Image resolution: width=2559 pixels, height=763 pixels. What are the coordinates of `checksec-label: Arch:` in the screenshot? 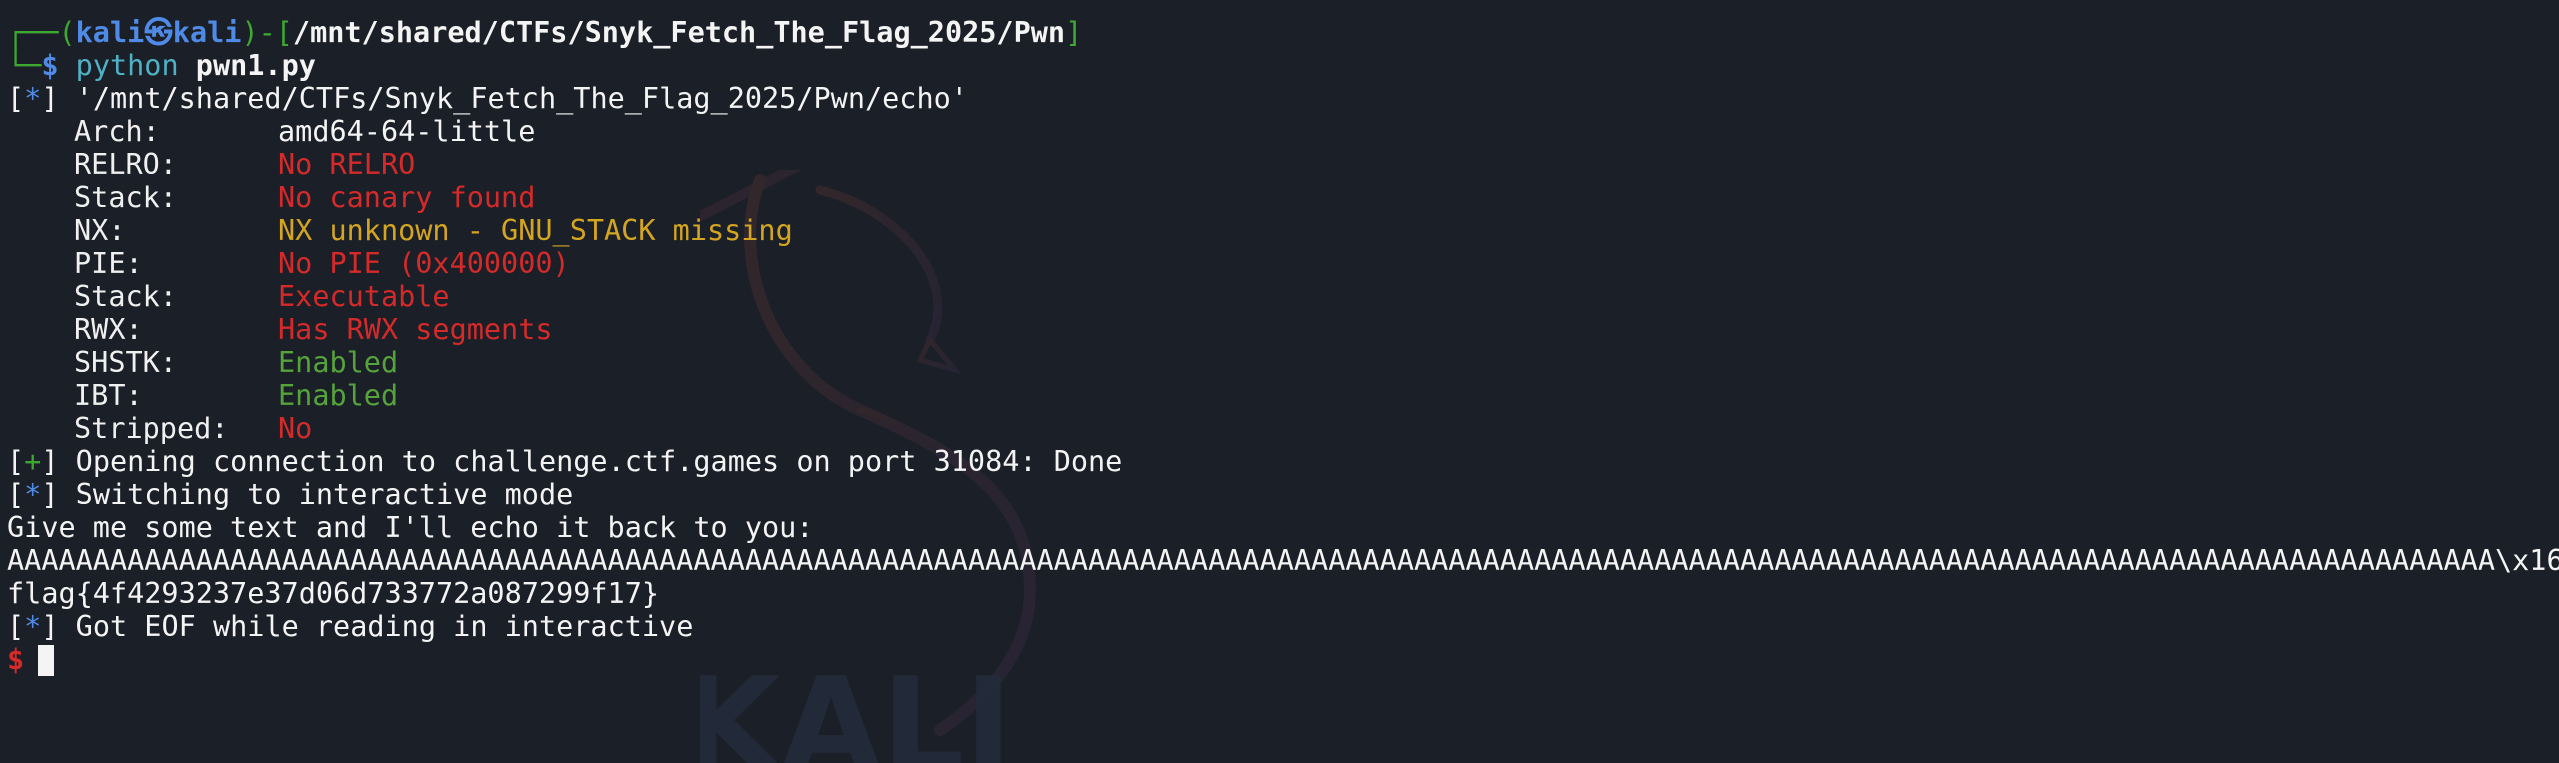 It's located at (117, 131).